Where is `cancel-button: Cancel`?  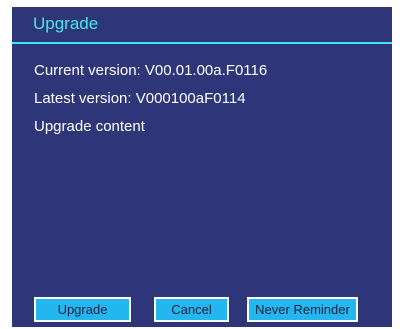
cancel-button: Cancel is located at coordinates (191, 309).